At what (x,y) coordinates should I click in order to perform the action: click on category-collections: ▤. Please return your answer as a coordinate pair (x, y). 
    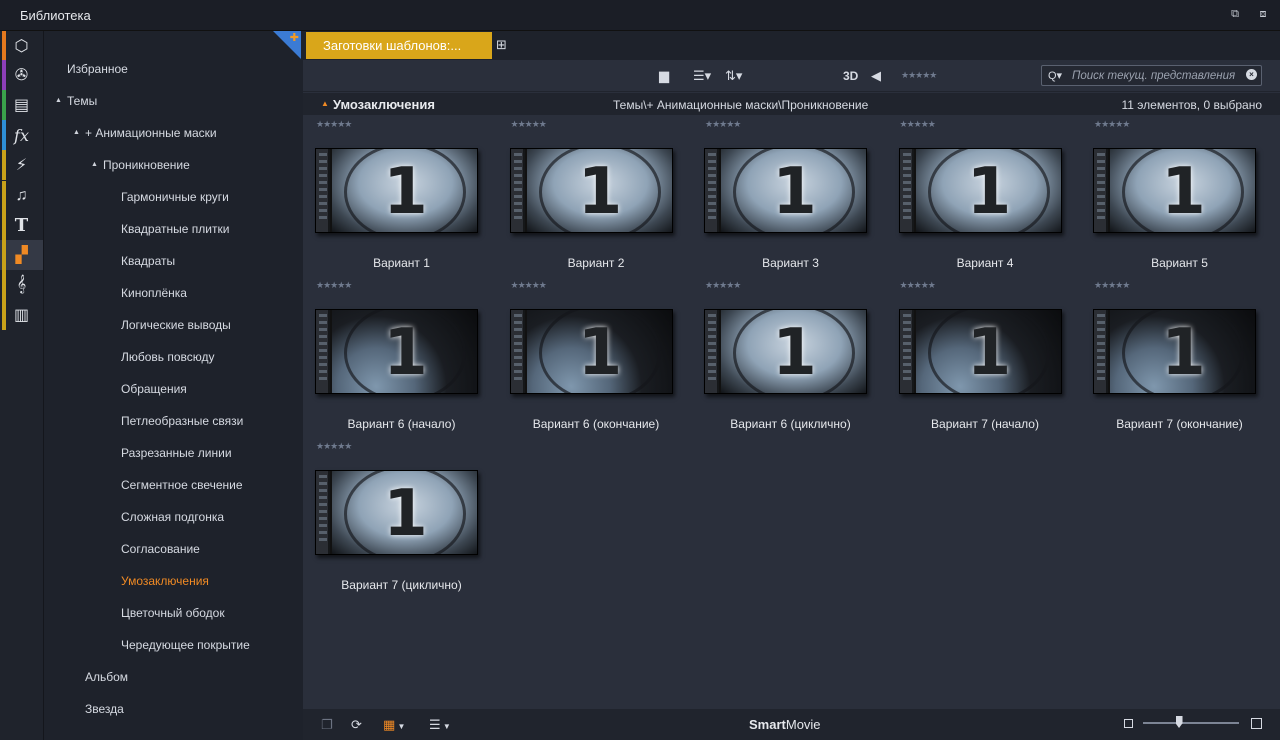
    Looking at the image, I should click on (21, 105).